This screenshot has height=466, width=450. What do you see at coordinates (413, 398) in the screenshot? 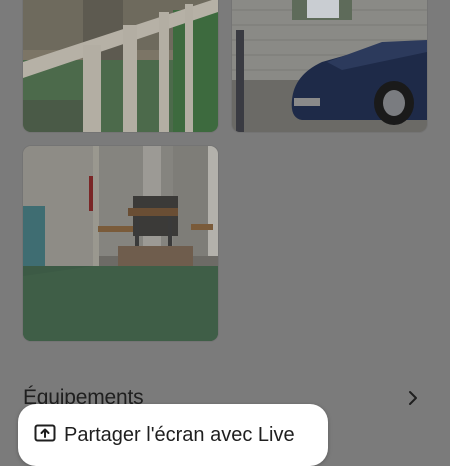
I see `chevron-right-icon` at bounding box center [413, 398].